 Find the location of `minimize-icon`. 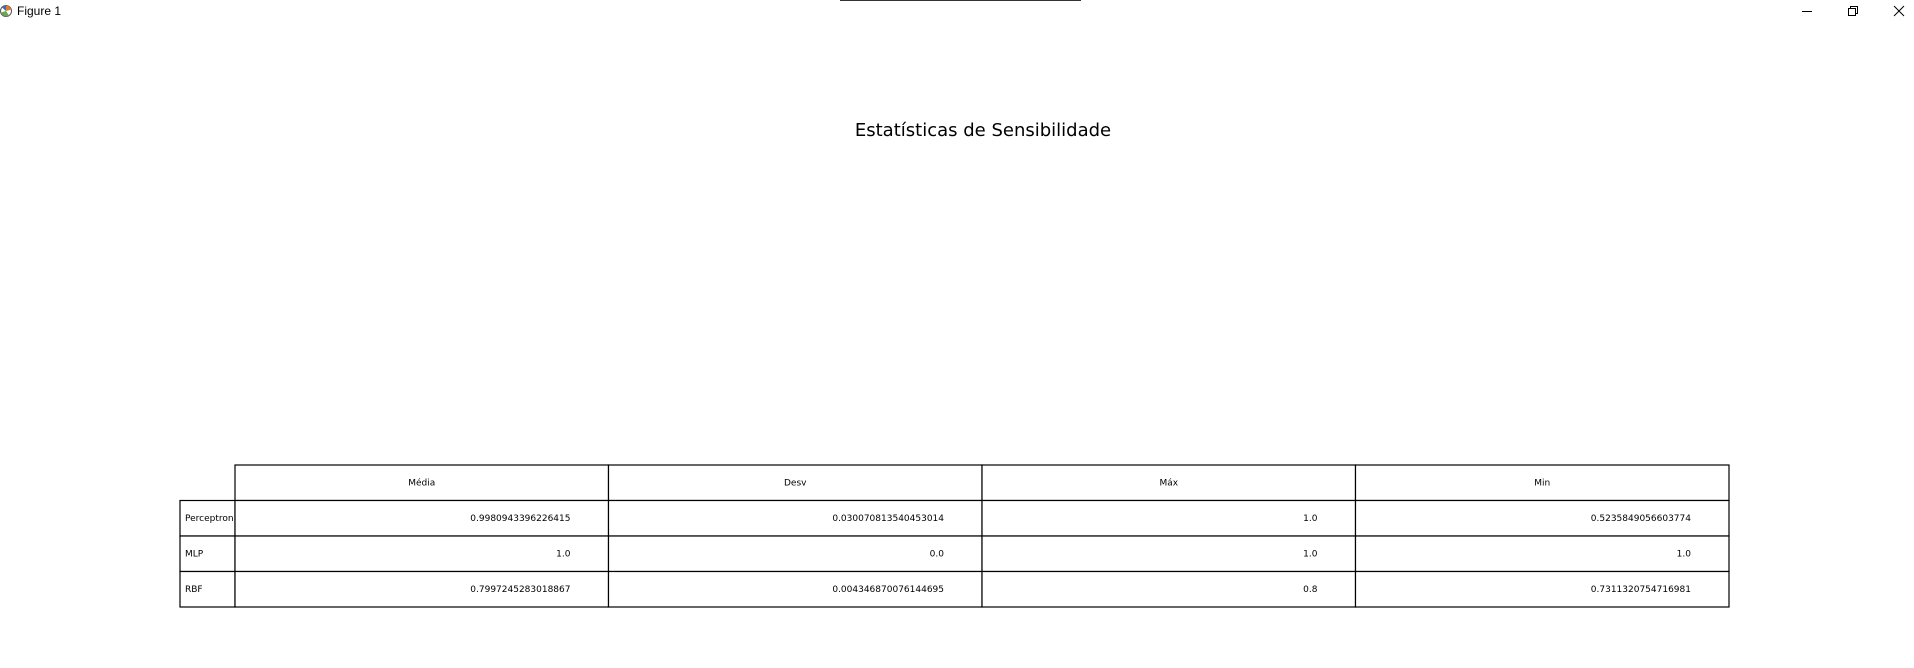

minimize-icon is located at coordinates (1807, 11).